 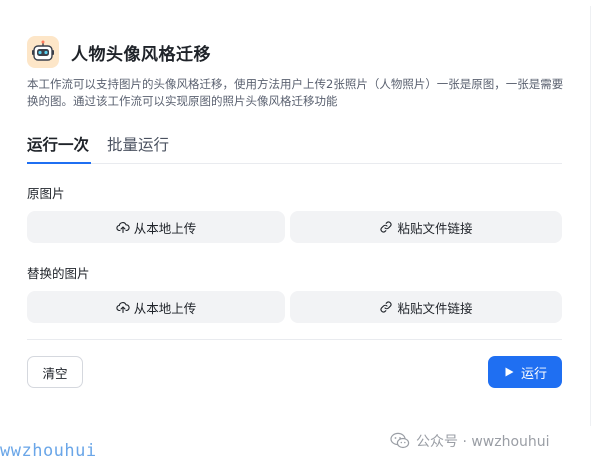 What do you see at coordinates (533, 374) in the screenshot?
I see `run-label: 运行` at bounding box center [533, 374].